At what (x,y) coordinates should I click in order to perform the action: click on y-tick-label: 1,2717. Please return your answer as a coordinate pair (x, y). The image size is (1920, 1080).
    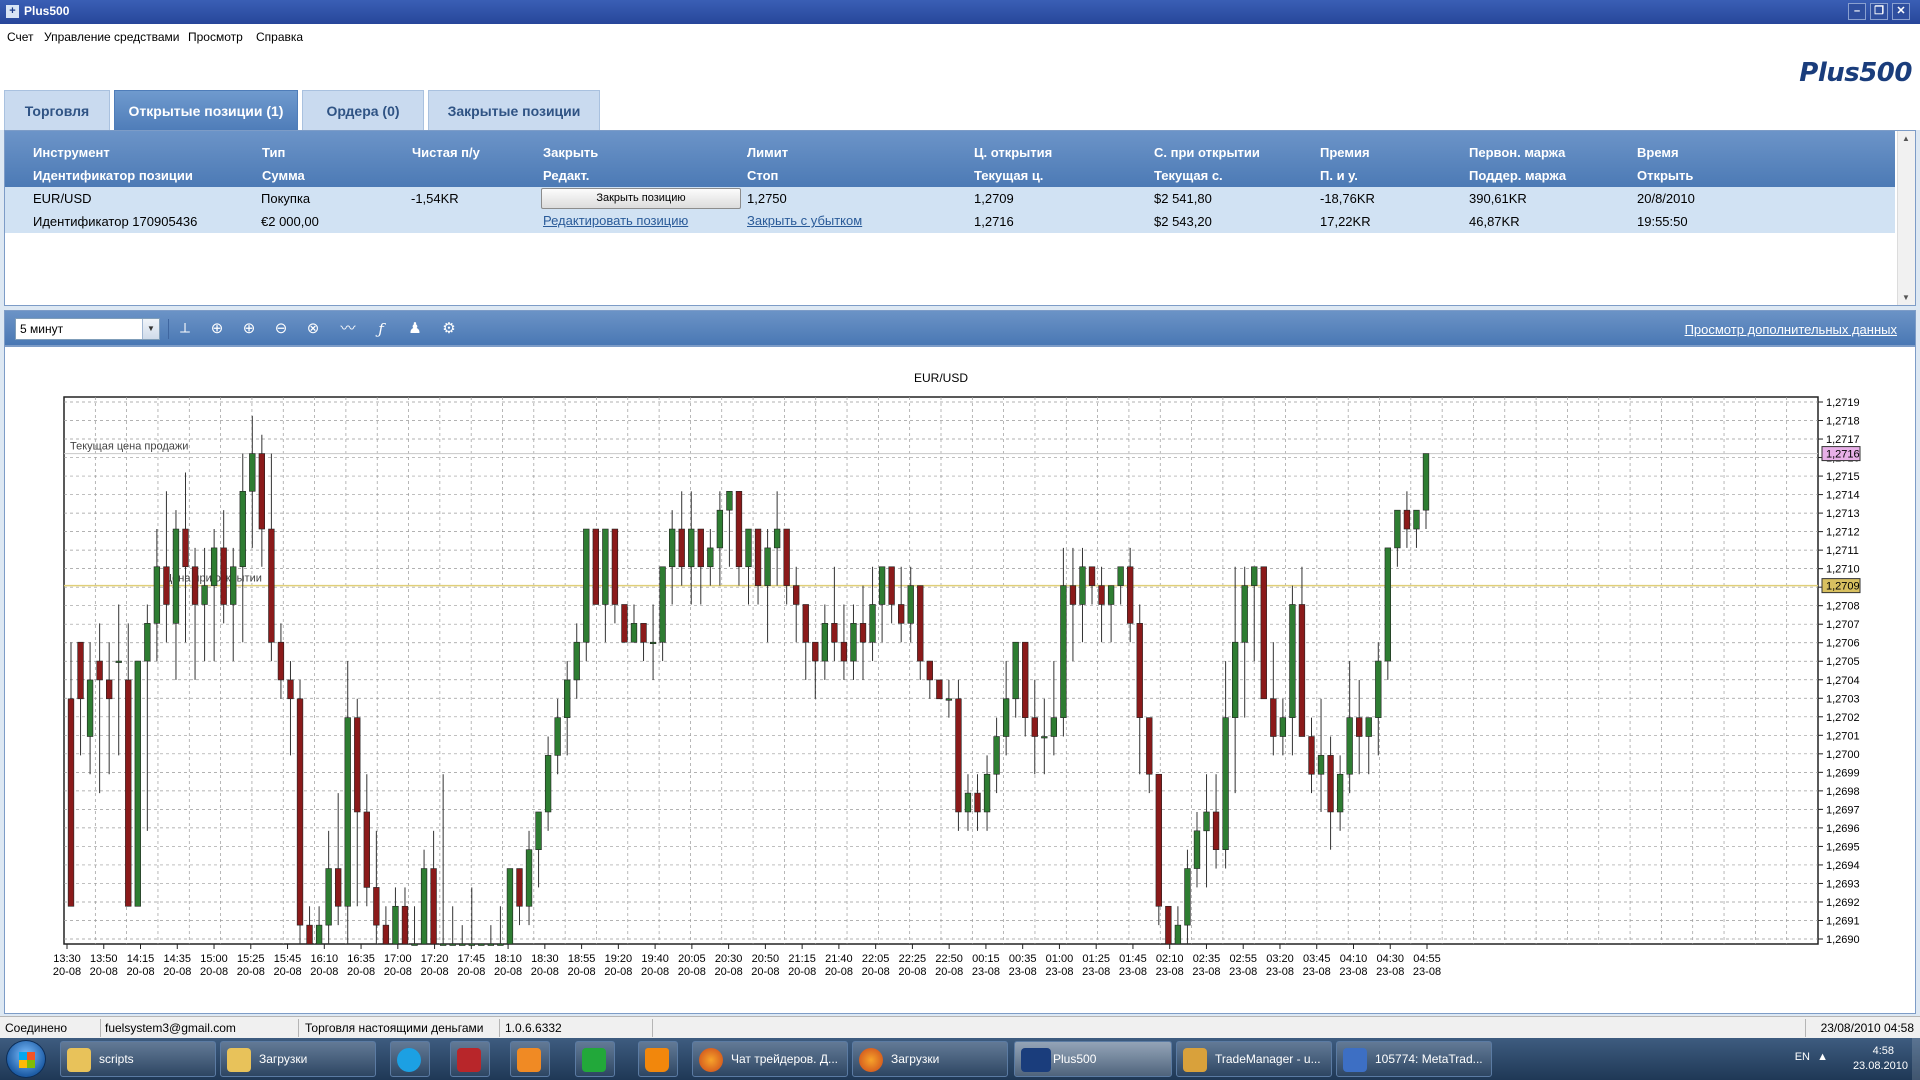
    Looking at the image, I should click on (1843, 440).